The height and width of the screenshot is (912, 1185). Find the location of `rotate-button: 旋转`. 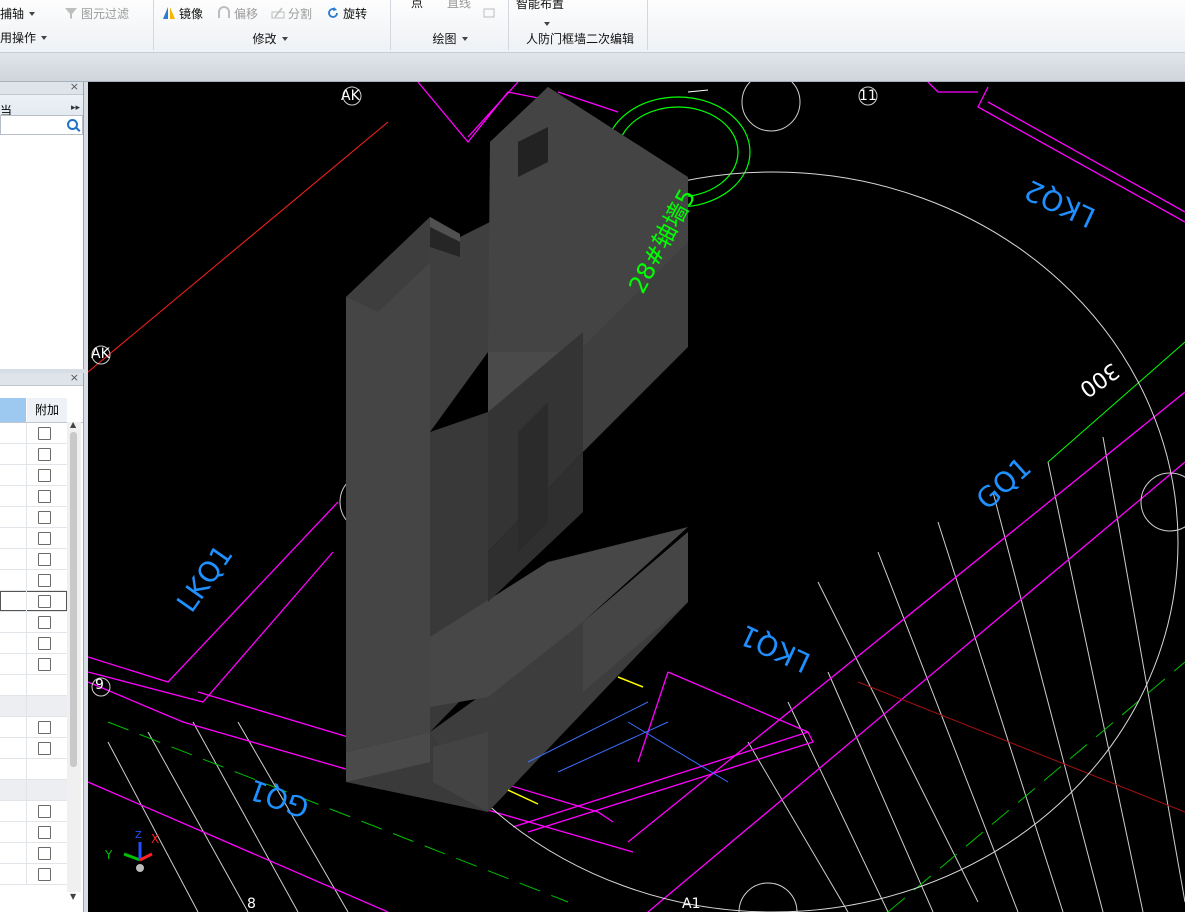

rotate-button: 旋转 is located at coordinates (346, 14).